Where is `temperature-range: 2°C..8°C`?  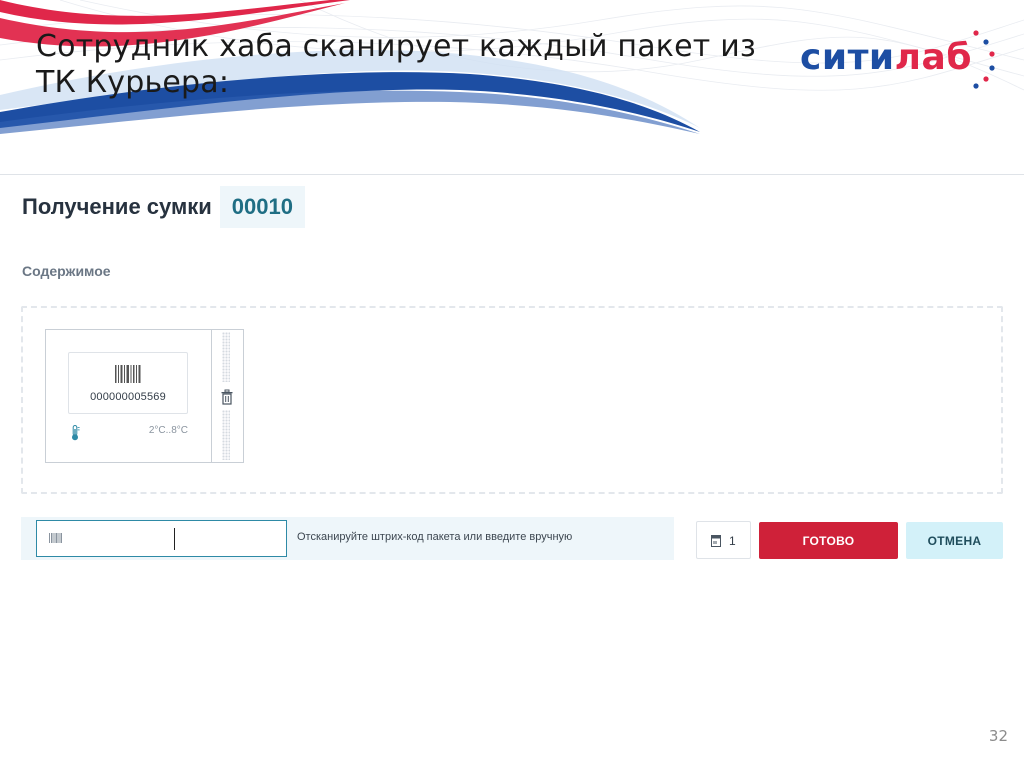
temperature-range: 2°C..8°C is located at coordinates (168, 430).